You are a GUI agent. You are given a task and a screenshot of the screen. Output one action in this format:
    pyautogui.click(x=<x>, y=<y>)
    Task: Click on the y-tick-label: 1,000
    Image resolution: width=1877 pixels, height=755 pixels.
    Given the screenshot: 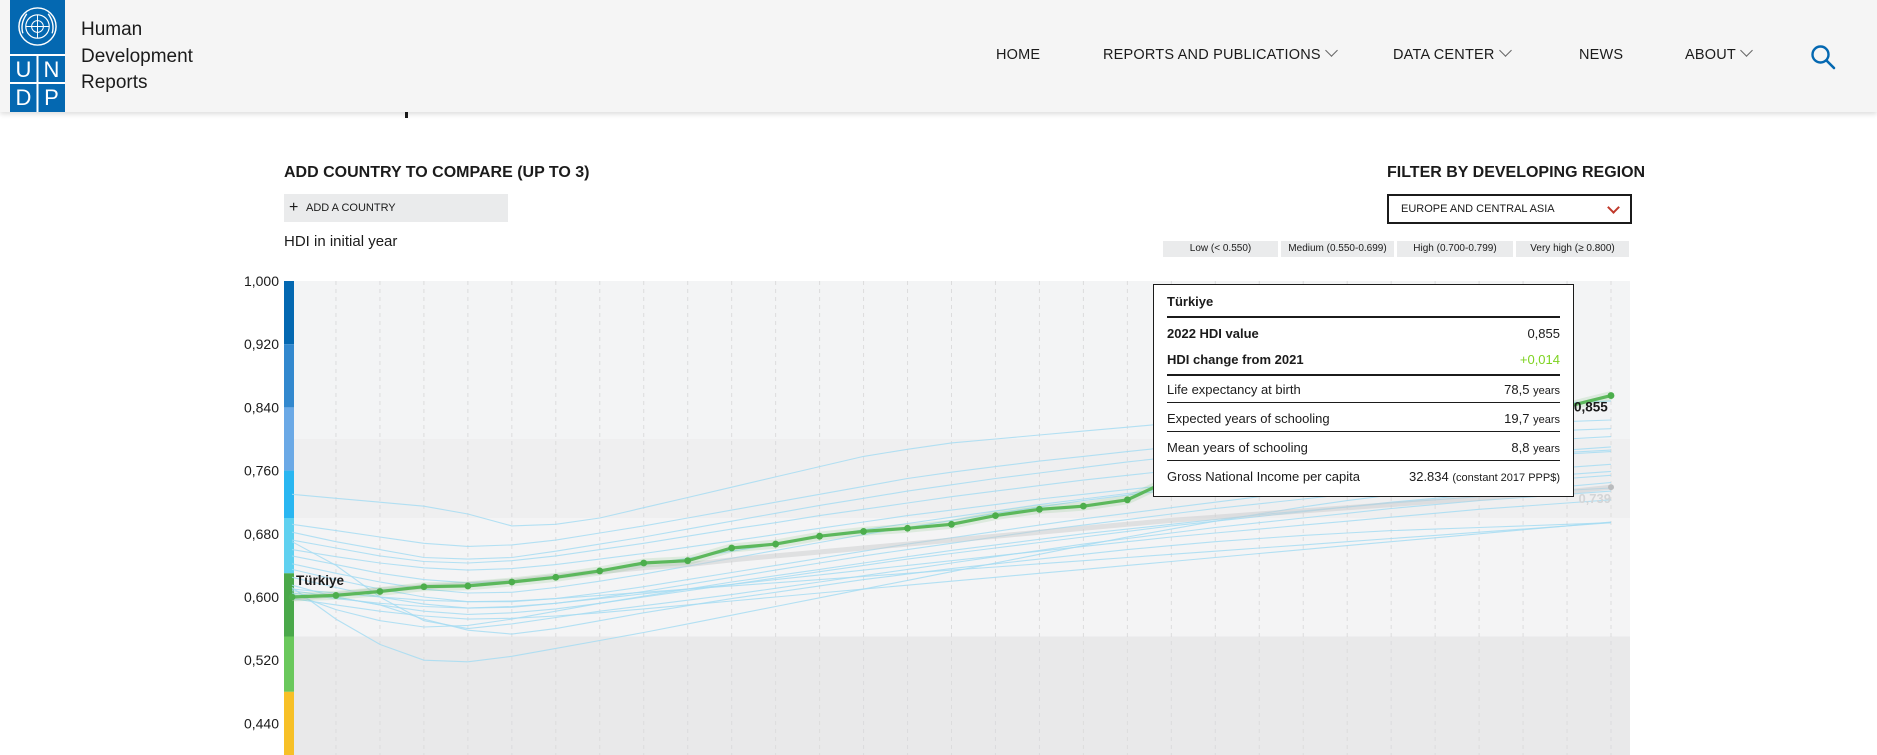 What is the action you would take?
    pyautogui.click(x=261, y=281)
    